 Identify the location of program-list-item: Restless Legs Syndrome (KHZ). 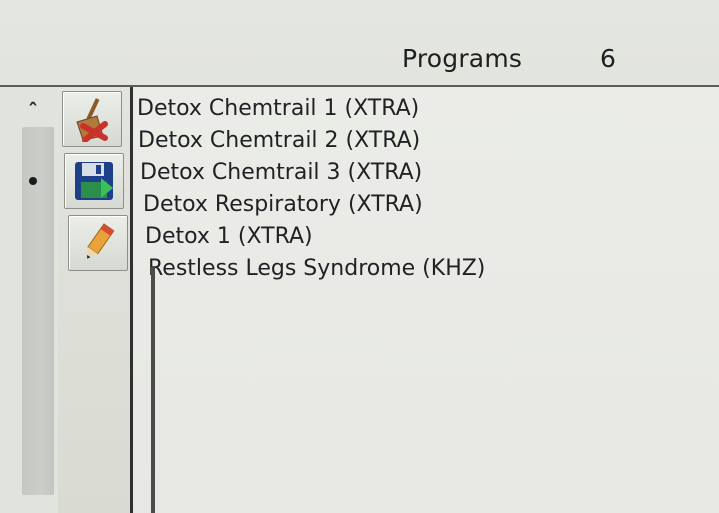
(309, 269).